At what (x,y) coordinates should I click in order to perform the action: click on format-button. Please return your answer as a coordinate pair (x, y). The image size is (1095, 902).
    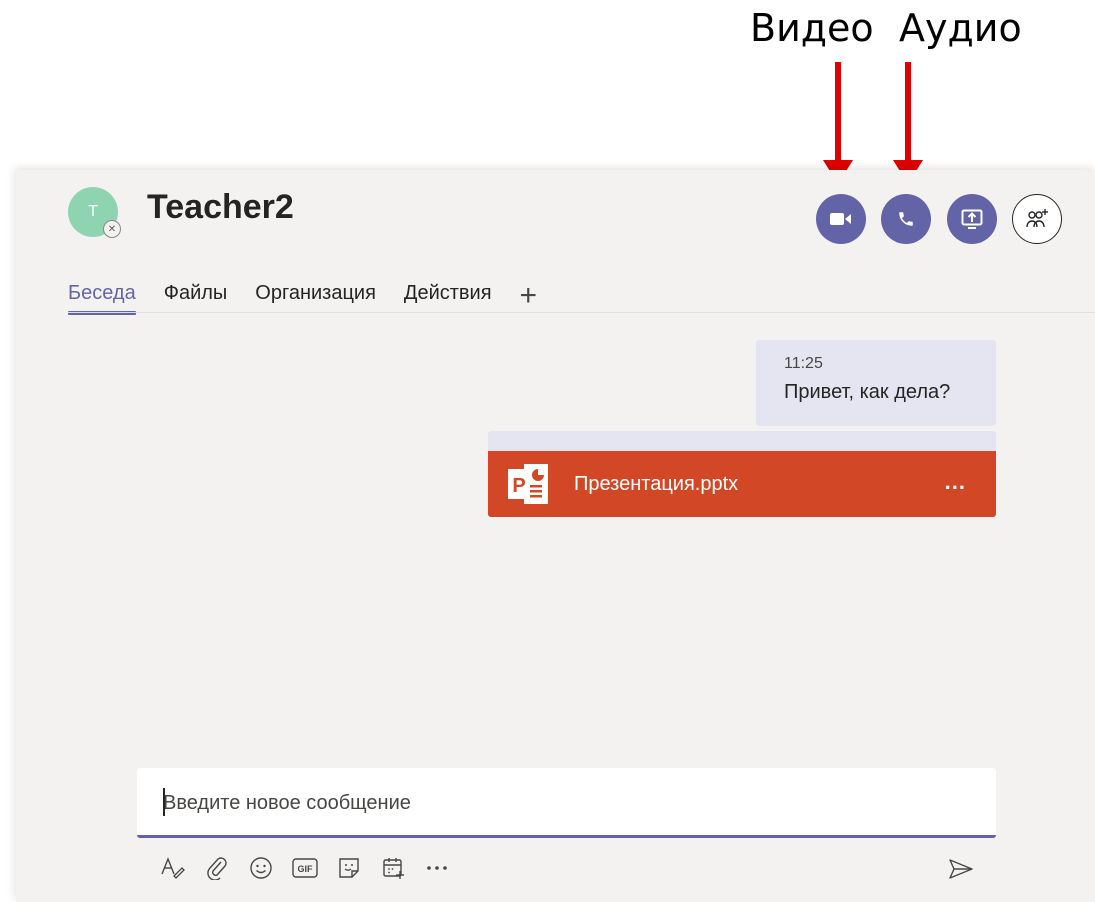
    Looking at the image, I should click on (173, 868).